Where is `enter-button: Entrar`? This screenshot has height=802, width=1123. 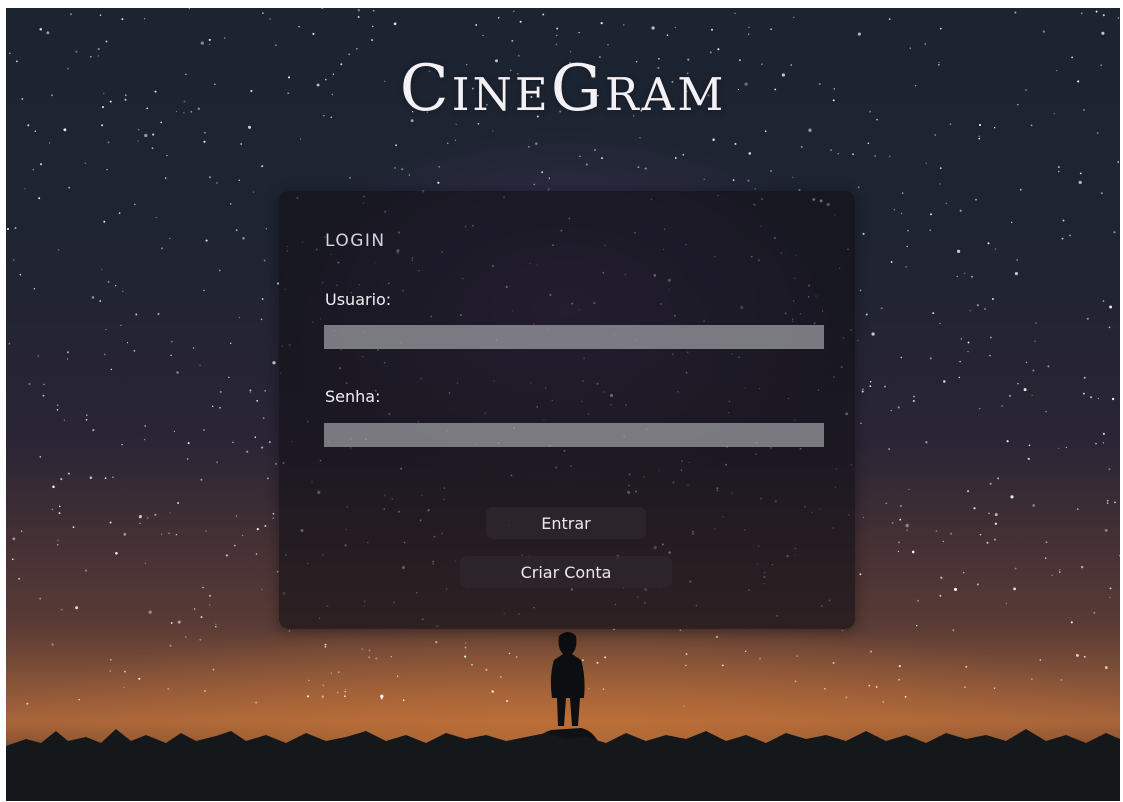
enter-button: Entrar is located at coordinates (566, 523).